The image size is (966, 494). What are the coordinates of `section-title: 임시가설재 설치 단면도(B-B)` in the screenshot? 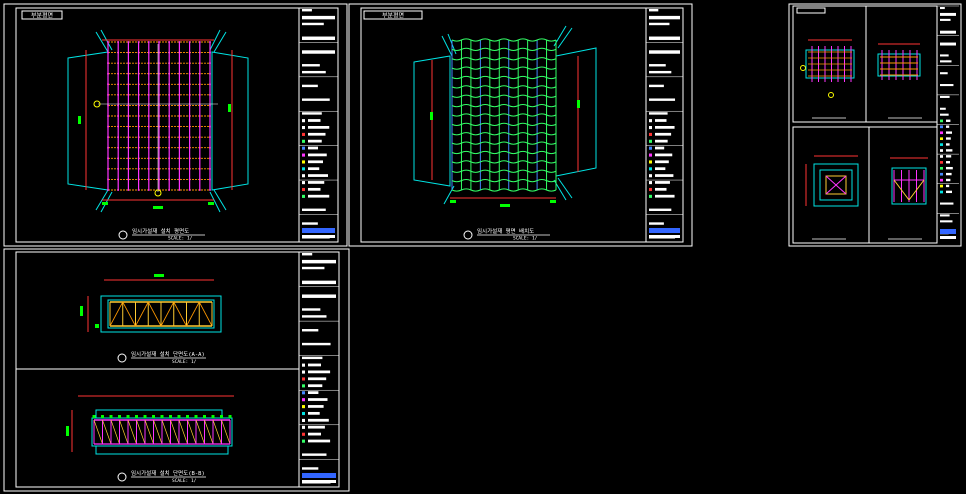 It's located at (168, 473).